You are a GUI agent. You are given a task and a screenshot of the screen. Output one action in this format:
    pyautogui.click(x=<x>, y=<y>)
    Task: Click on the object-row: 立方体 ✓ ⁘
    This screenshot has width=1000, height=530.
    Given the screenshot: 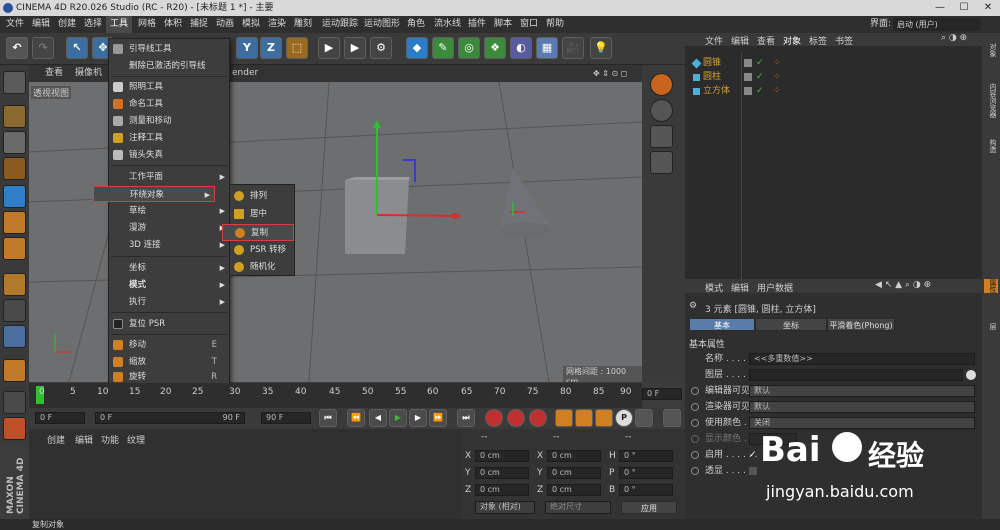 What is the action you would take?
    pyautogui.click(x=833, y=91)
    